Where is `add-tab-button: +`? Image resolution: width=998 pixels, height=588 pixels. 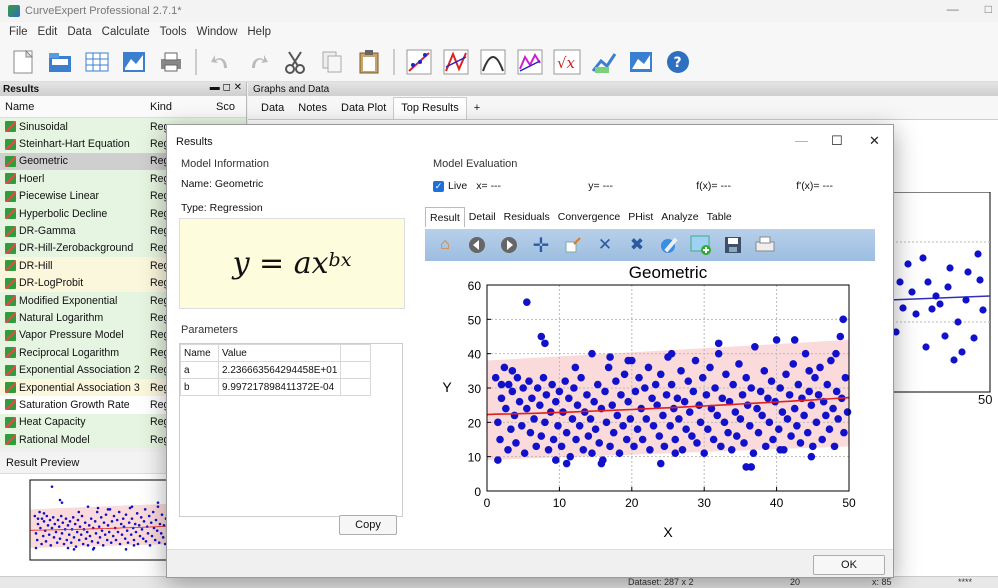
add-tab-button: + is located at coordinates (477, 108).